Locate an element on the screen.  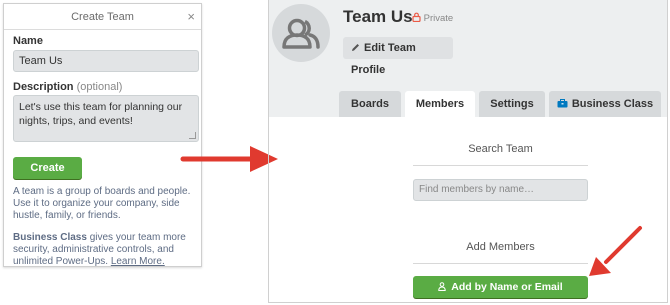
edit-team-profile-button: Edit Team Profile is located at coordinates (398, 56).